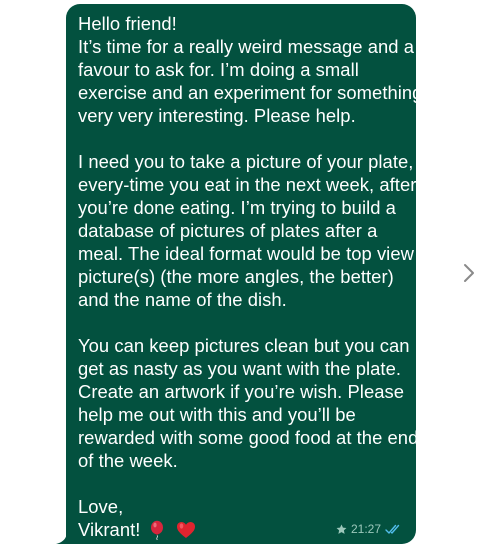 This screenshot has width=500, height=555. Describe the element at coordinates (157, 530) in the screenshot. I see `balloon-icon` at that location.